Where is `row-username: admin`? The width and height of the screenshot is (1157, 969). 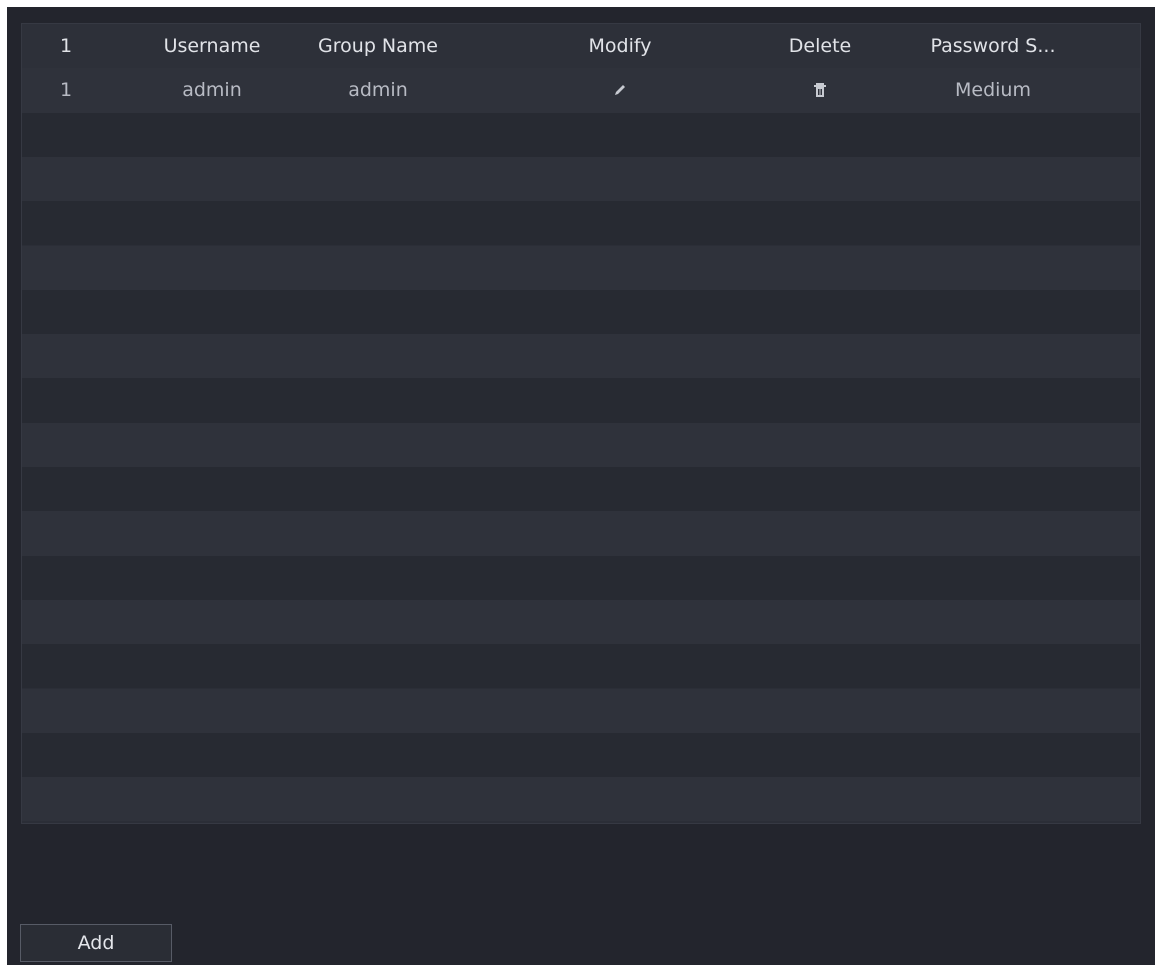 row-username: admin is located at coordinates (212, 90).